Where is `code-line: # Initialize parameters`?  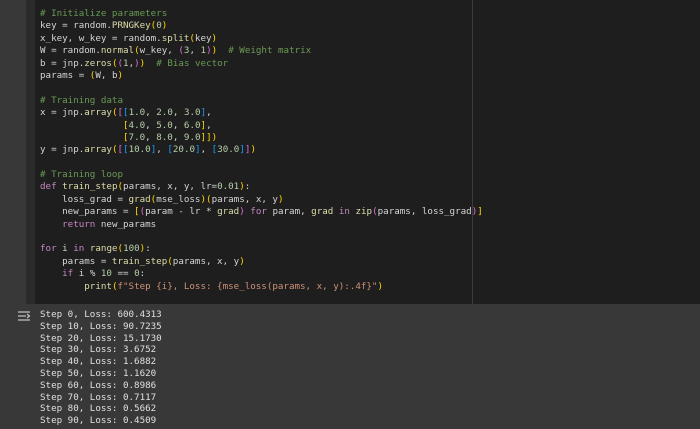 code-line: # Initialize parameters is located at coordinates (104, 13).